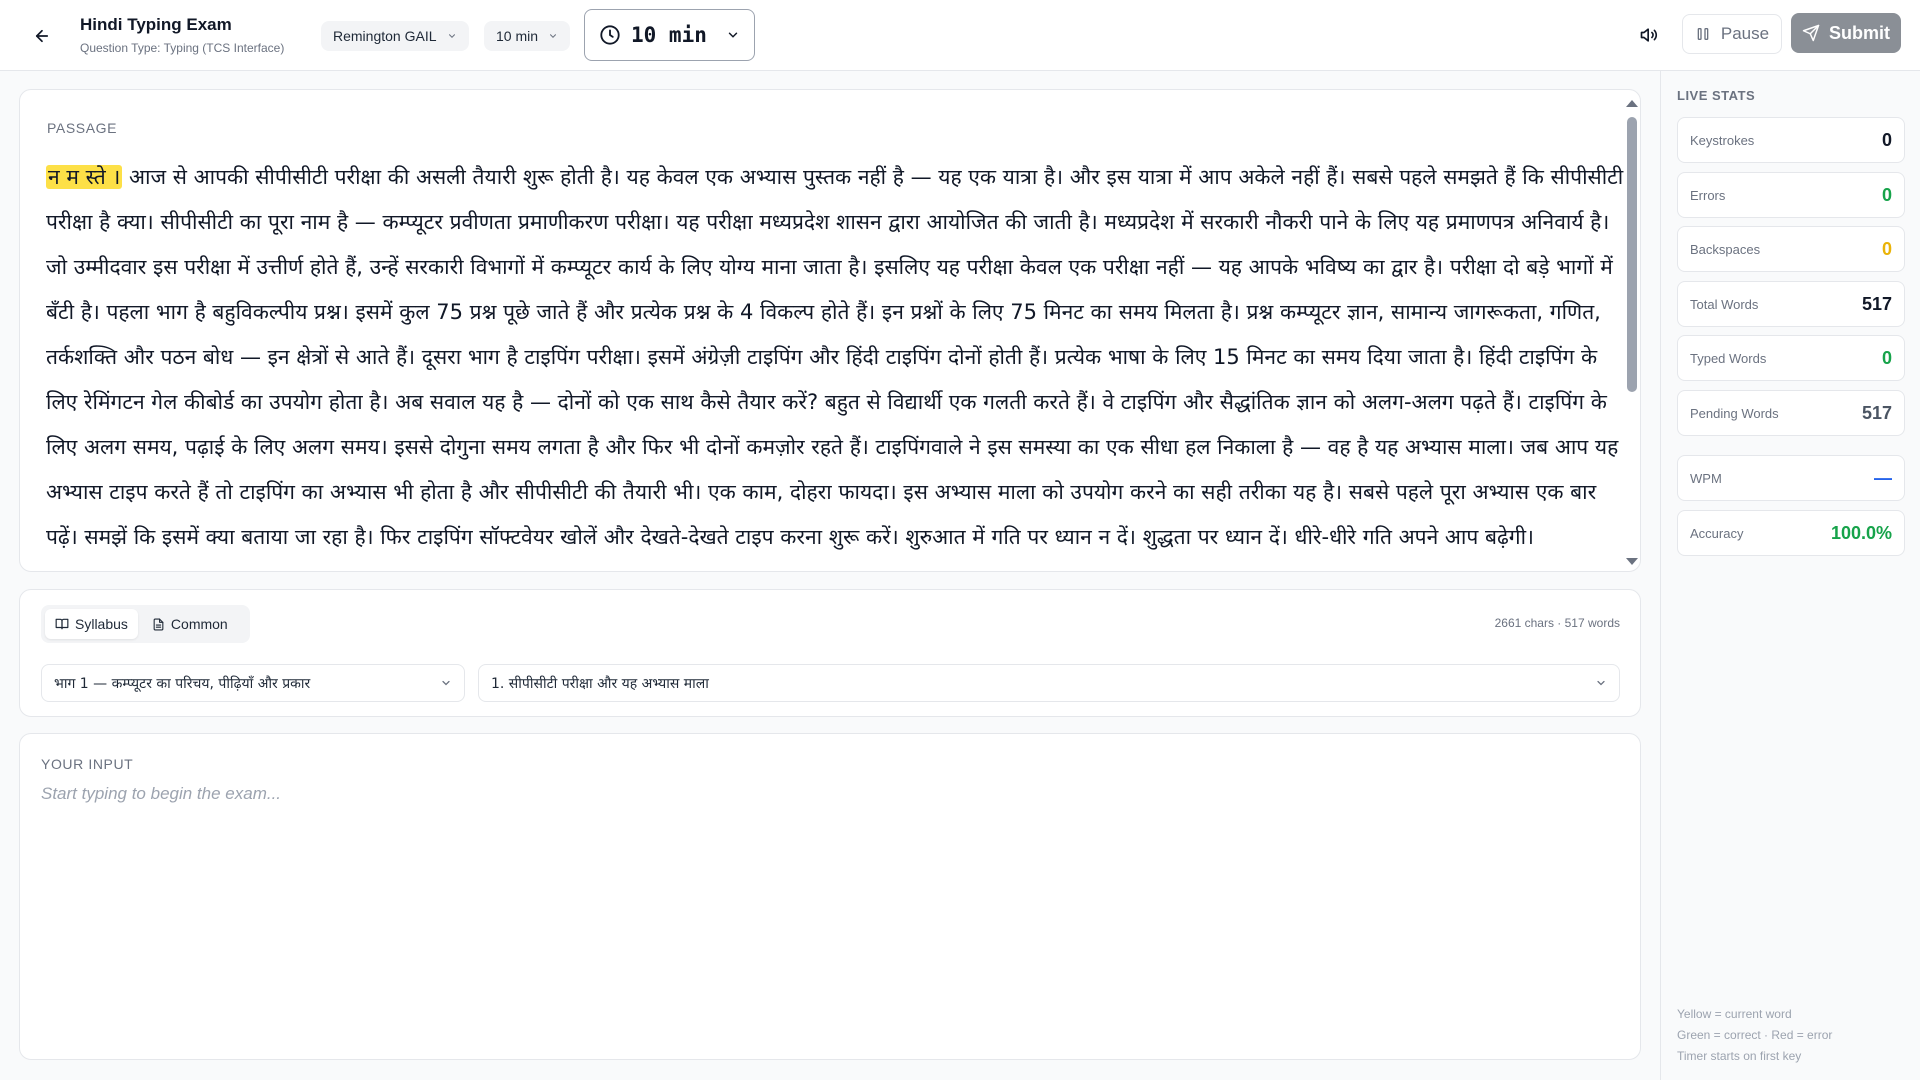 This screenshot has height=1080, width=1920. I want to click on passage-scrollbar, so click(1631, 330).